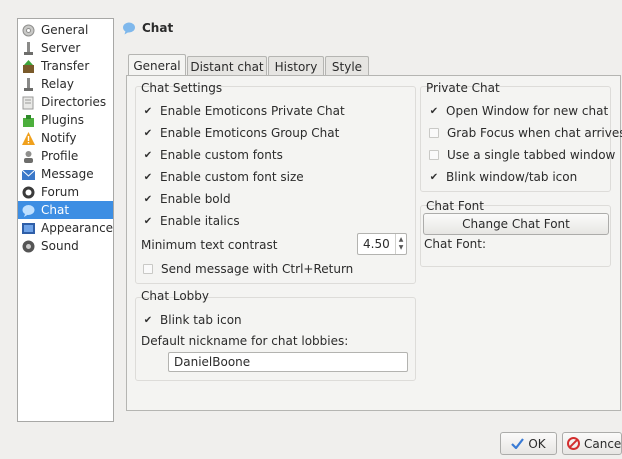 The image size is (622, 459). Describe the element at coordinates (28, 48) in the screenshot. I see `server-icon` at that location.